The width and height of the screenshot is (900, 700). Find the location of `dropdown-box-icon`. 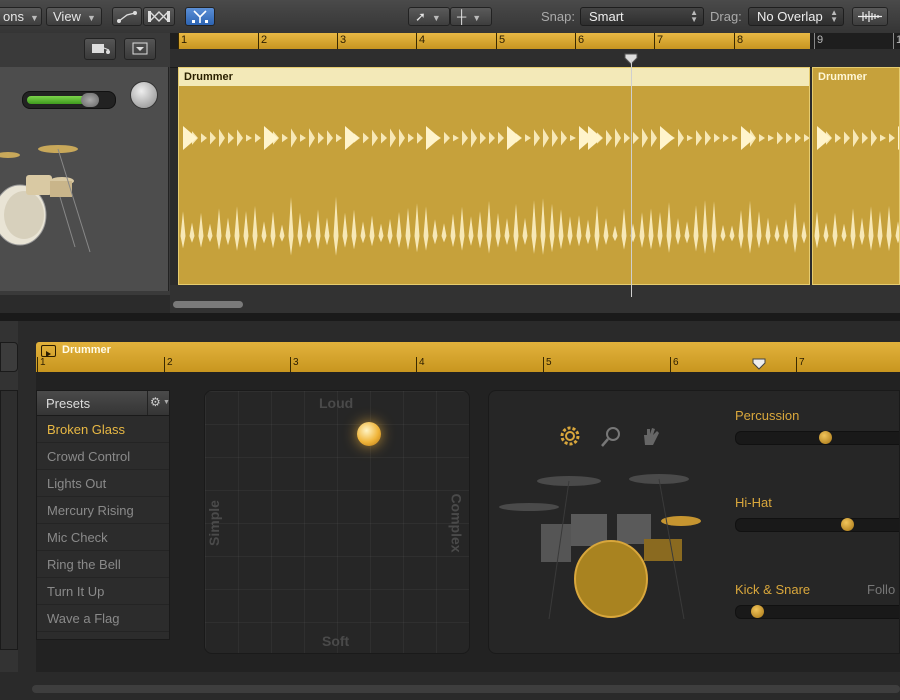

dropdown-box-icon is located at coordinates (140, 48).